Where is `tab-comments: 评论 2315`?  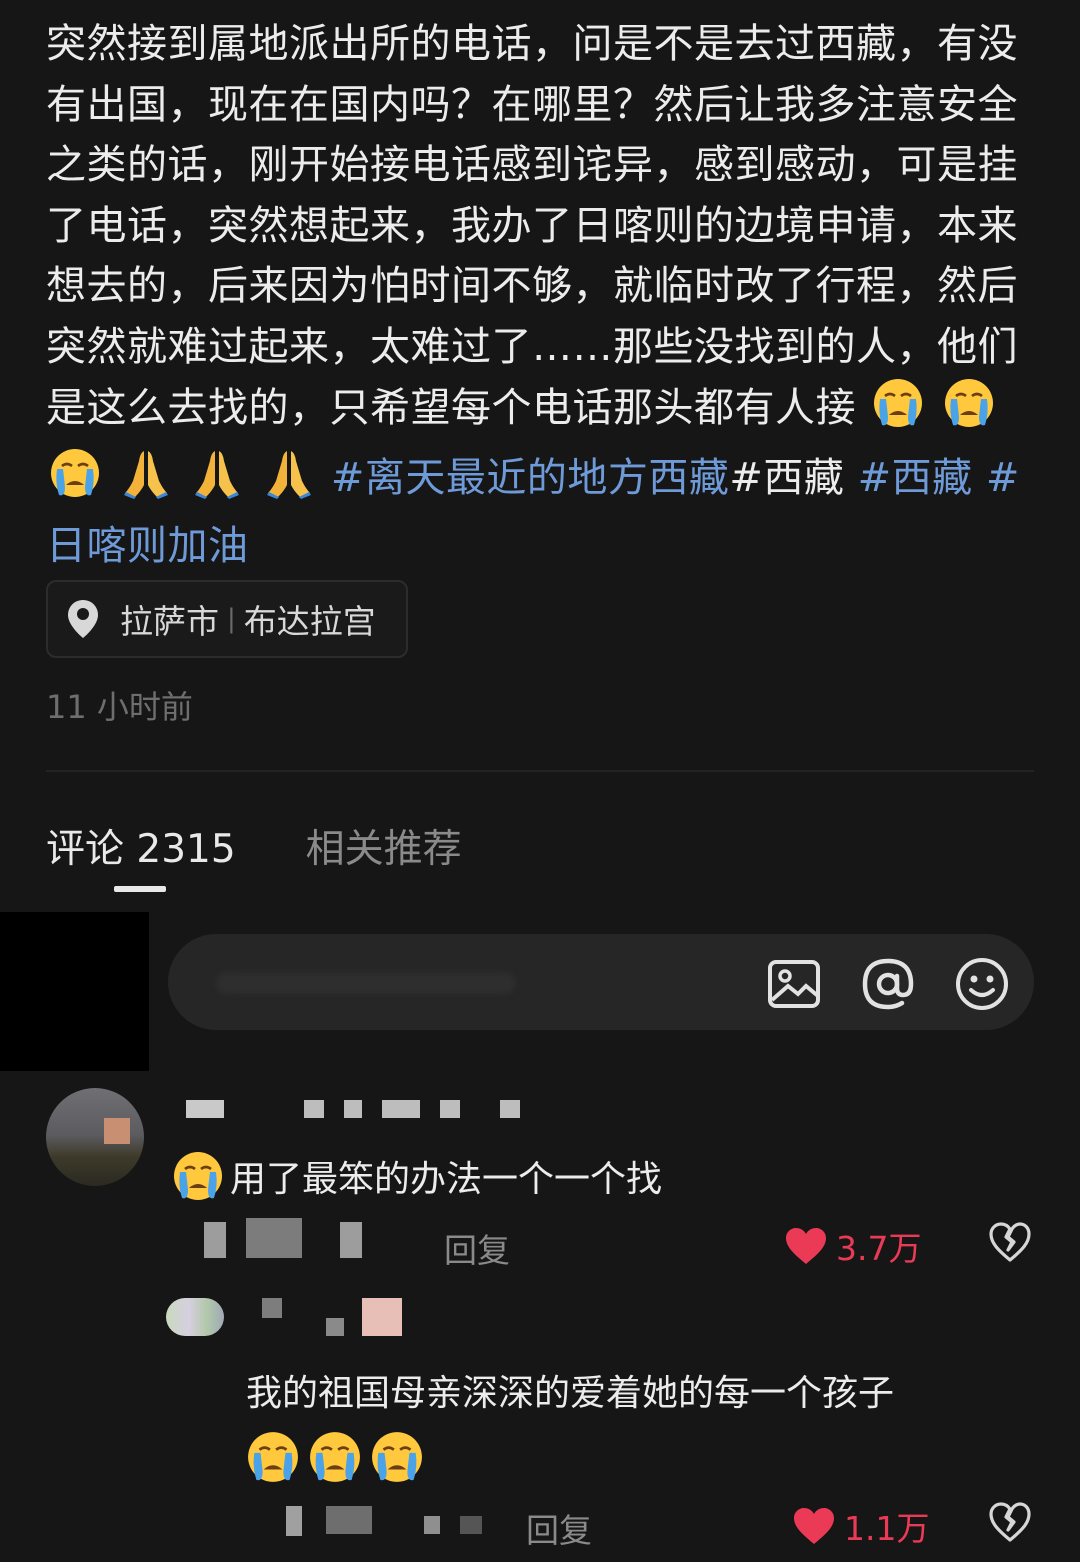
tab-comments: 评论 2315 is located at coordinates (141, 846).